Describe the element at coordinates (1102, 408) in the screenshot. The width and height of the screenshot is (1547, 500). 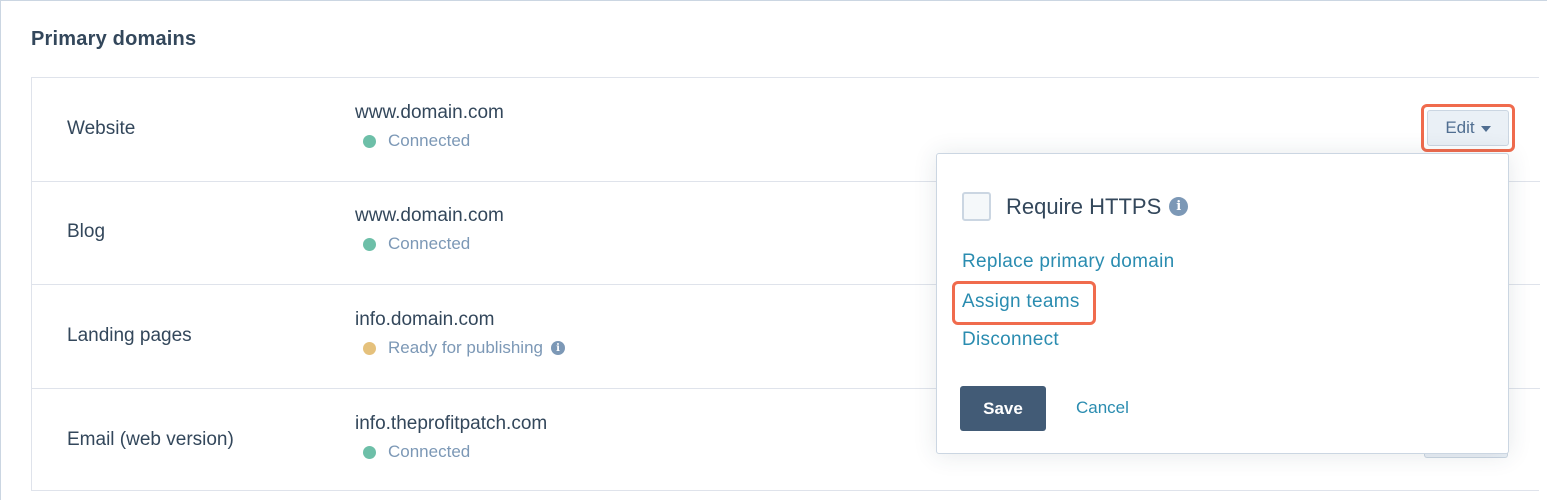
I see `cancel-button: Cancel` at that location.